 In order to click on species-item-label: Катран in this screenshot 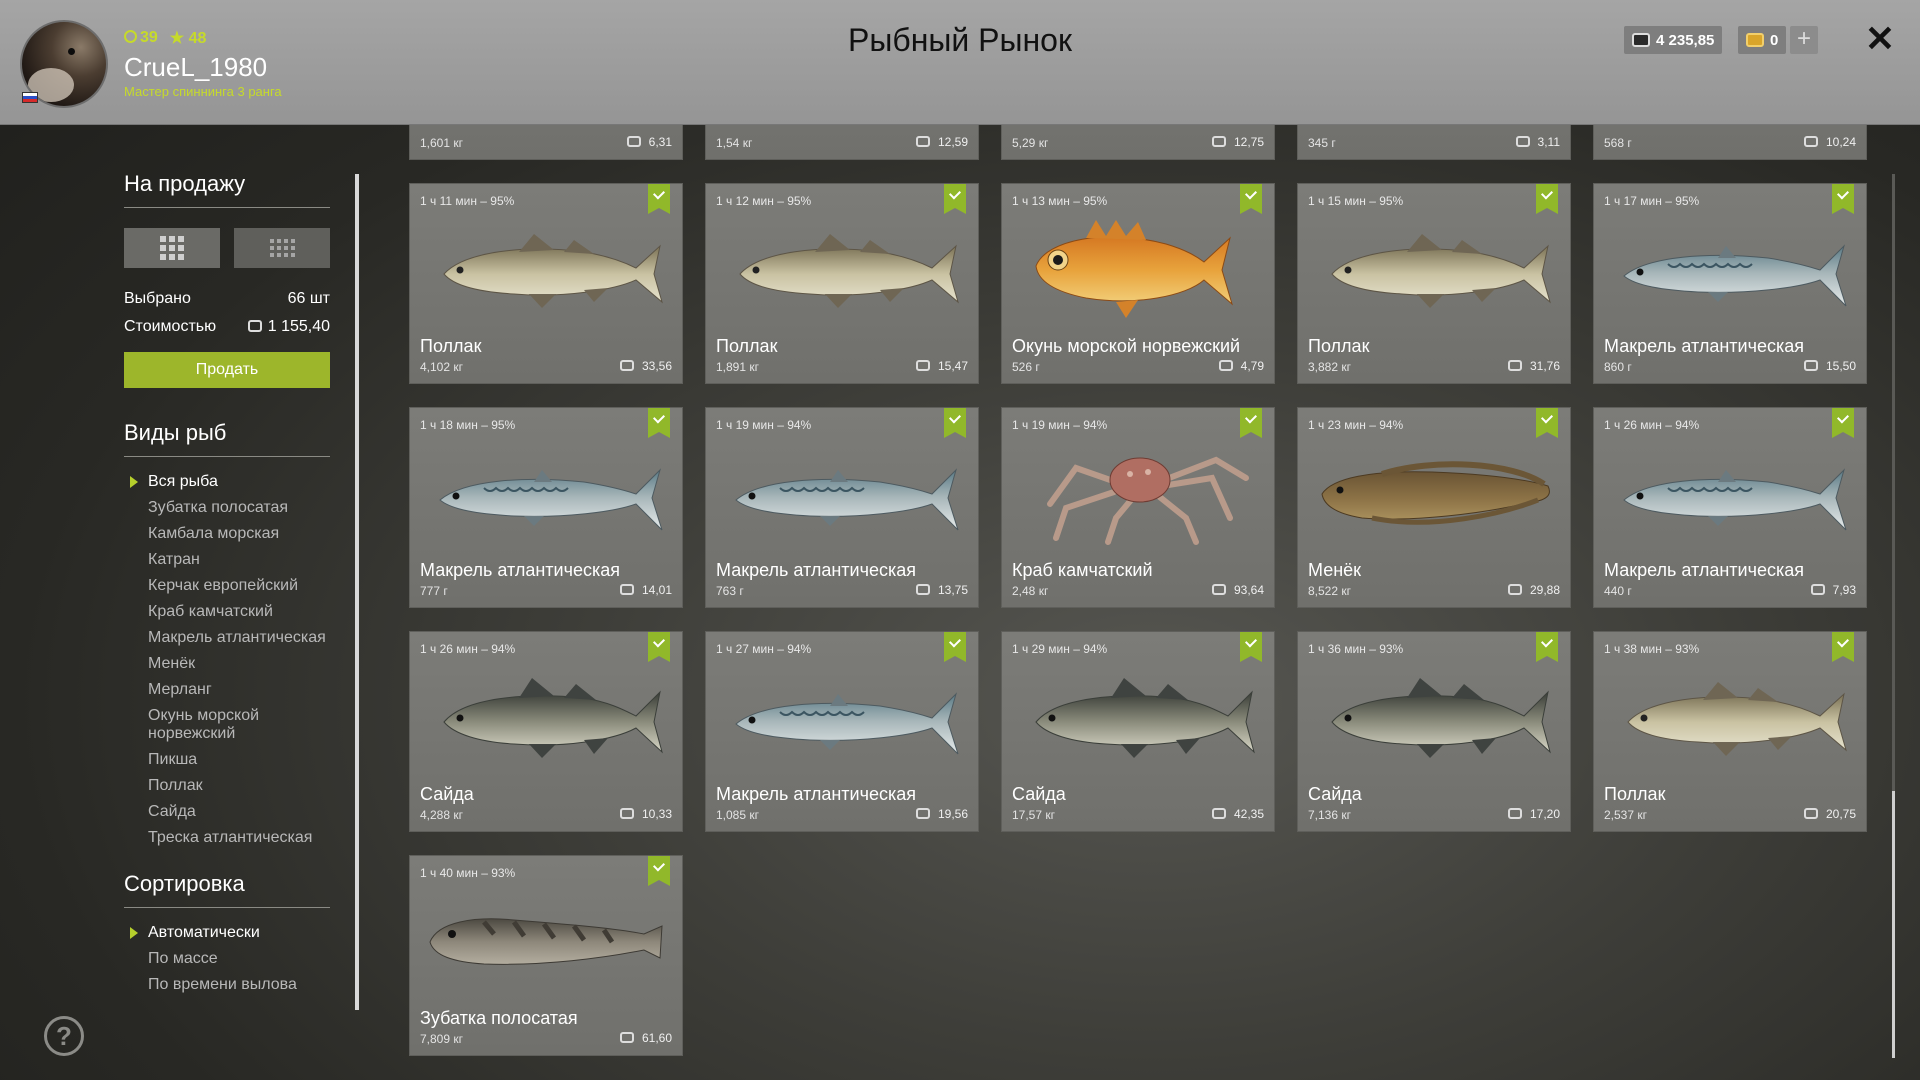, I will do `click(174, 559)`.